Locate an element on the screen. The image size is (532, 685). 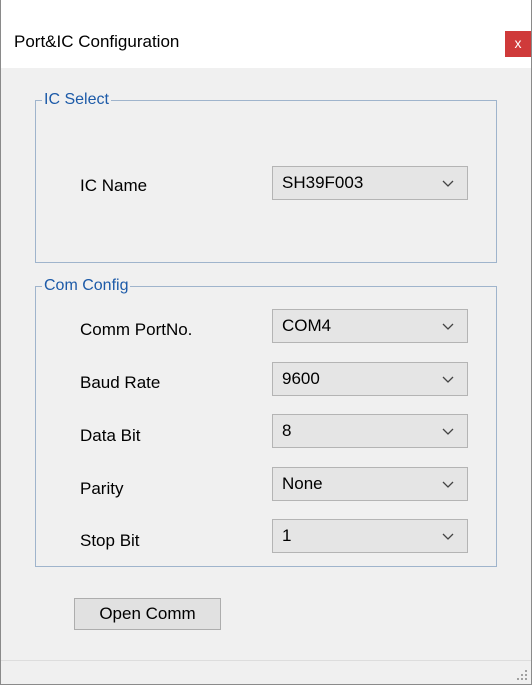
baud-rate-dropdown: 9600 is located at coordinates (370, 379).